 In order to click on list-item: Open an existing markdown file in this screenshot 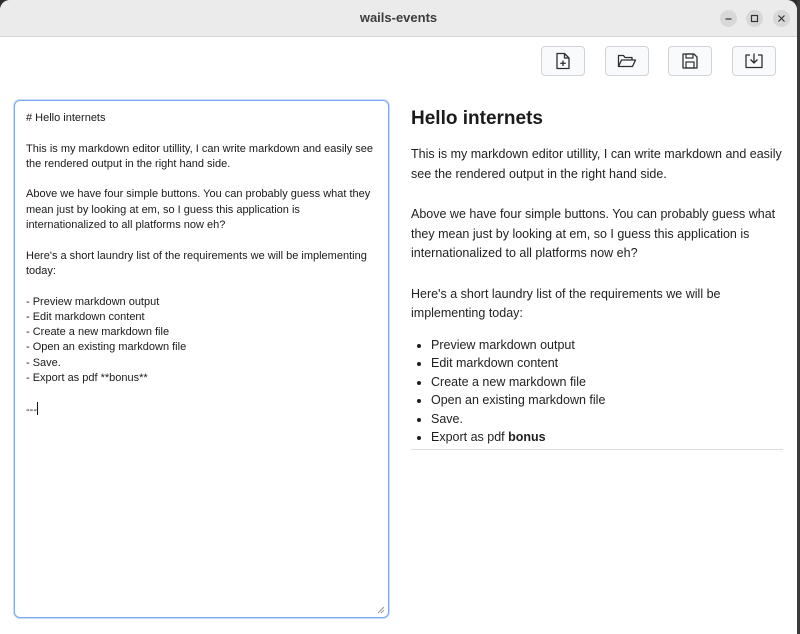, I will do `click(607, 400)`.